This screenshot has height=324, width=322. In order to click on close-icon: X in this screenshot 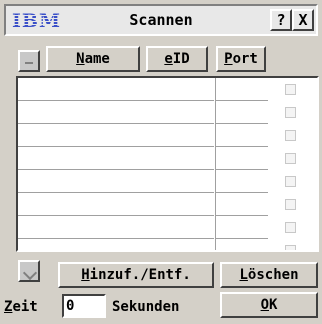, I will do `click(303, 20)`.